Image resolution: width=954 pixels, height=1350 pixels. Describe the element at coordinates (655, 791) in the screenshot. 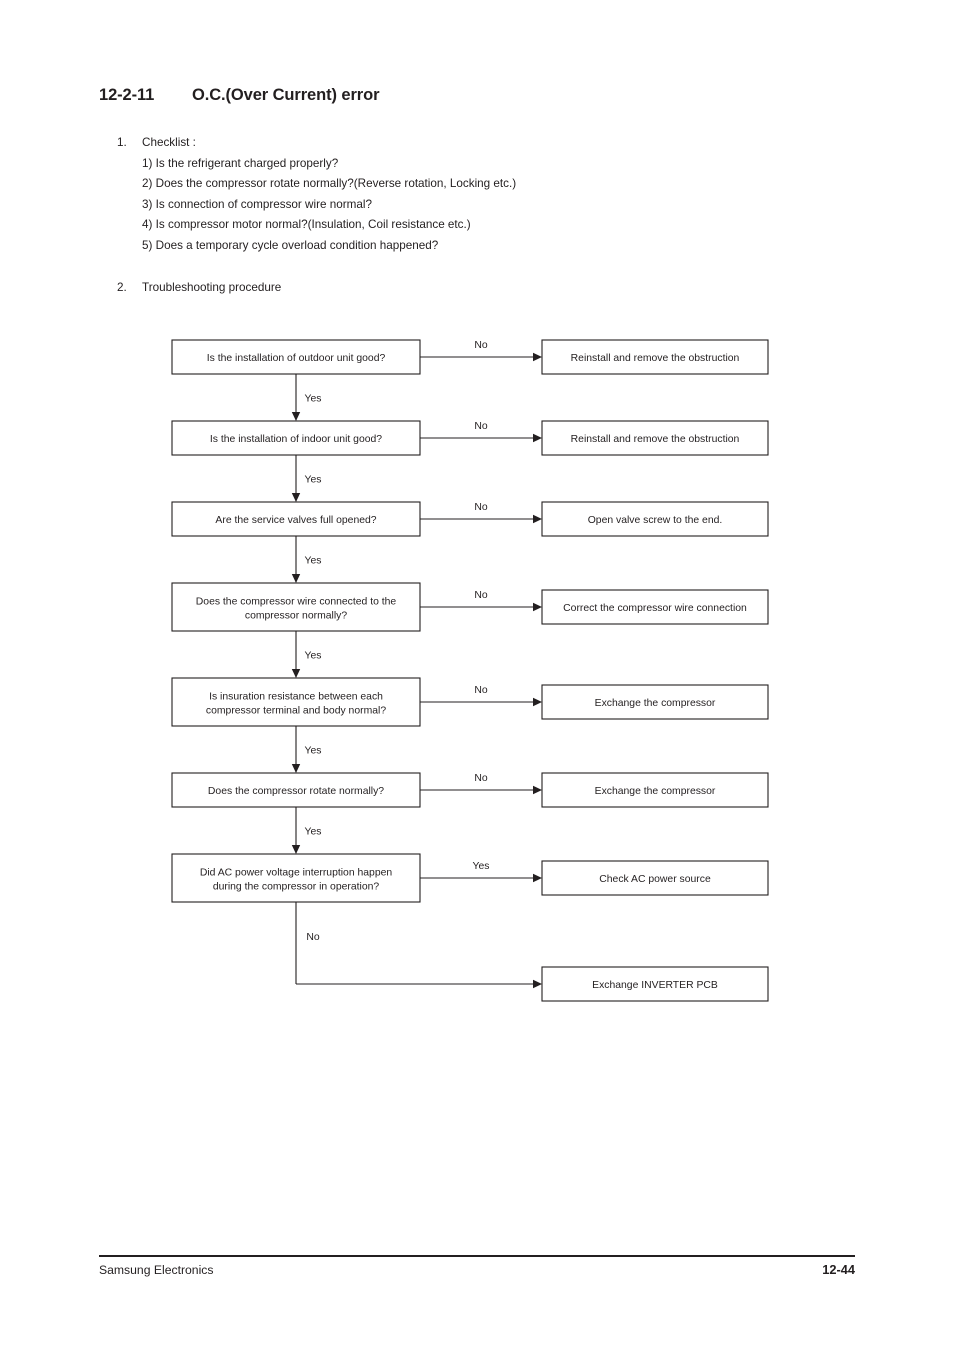

I see `flow-action-text-6: Exchange the compressor` at that location.